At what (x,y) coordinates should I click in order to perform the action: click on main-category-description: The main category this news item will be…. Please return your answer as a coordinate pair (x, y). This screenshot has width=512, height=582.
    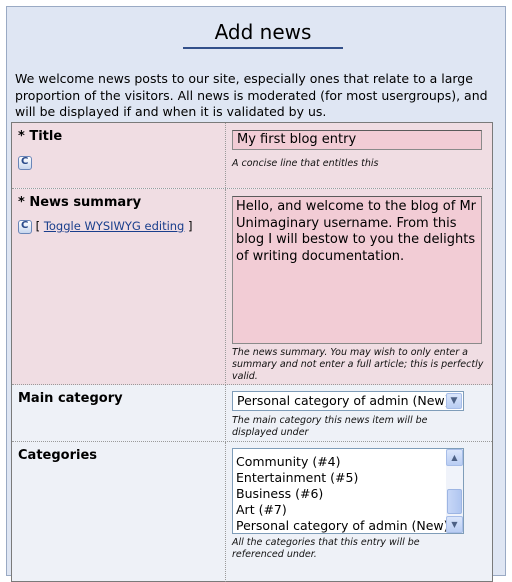
    Looking at the image, I should click on (330, 426).